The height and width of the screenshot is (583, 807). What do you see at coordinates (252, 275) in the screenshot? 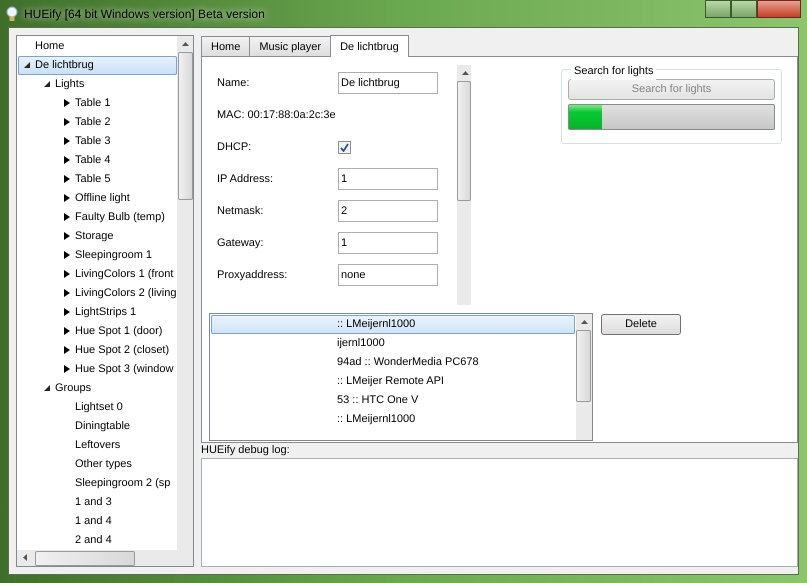
I see `field-label: Proxyaddress:` at bounding box center [252, 275].